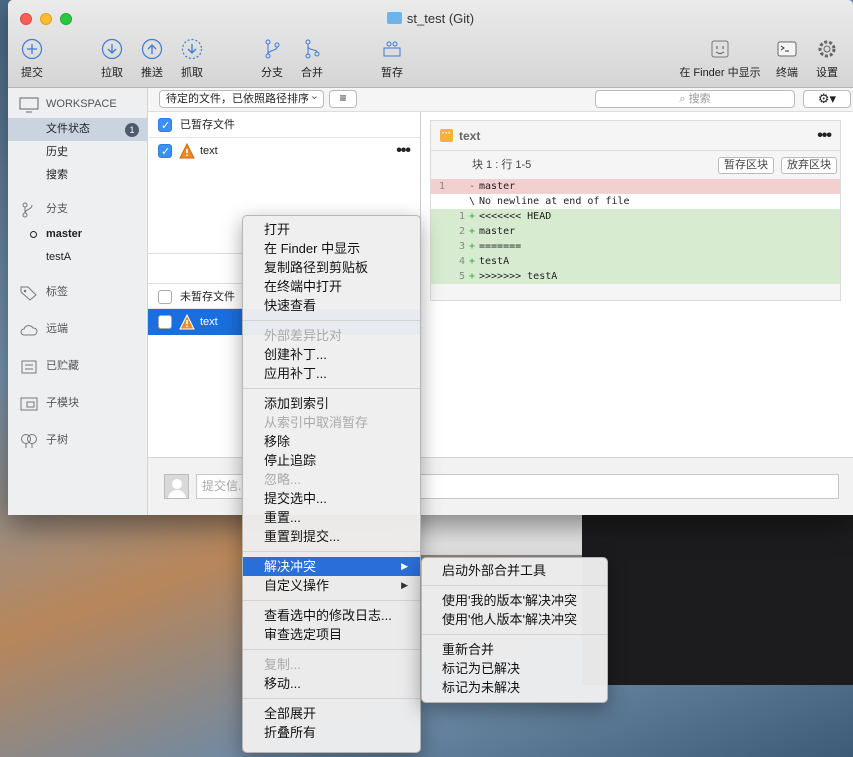 This screenshot has height=757, width=853. I want to click on sidebar-tags-header: 标签, so click(77, 292).